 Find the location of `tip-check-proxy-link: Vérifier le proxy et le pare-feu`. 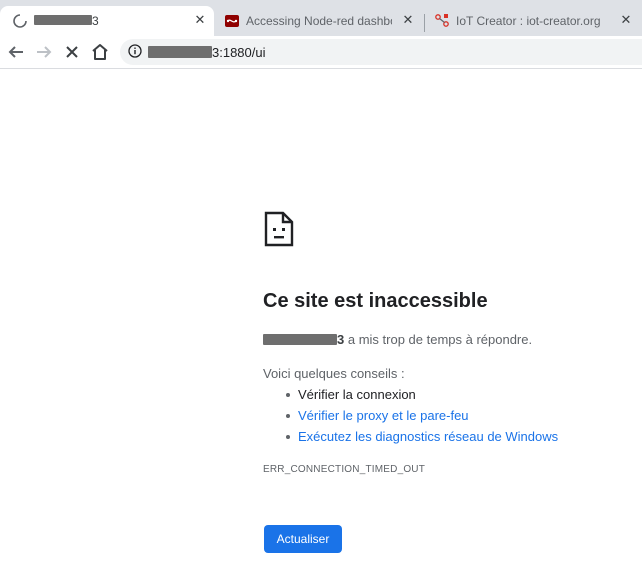

tip-check-proxy-link: Vérifier le proxy et le pare-feu is located at coordinates (383, 415).